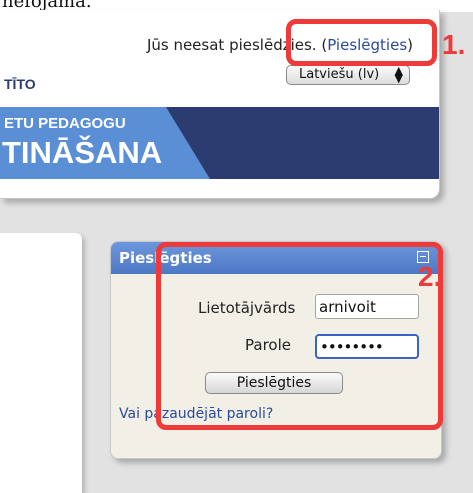 The width and height of the screenshot is (473, 493). Describe the element at coordinates (454, 44) in the screenshot. I see `annotation-number-1: 1.` at that location.